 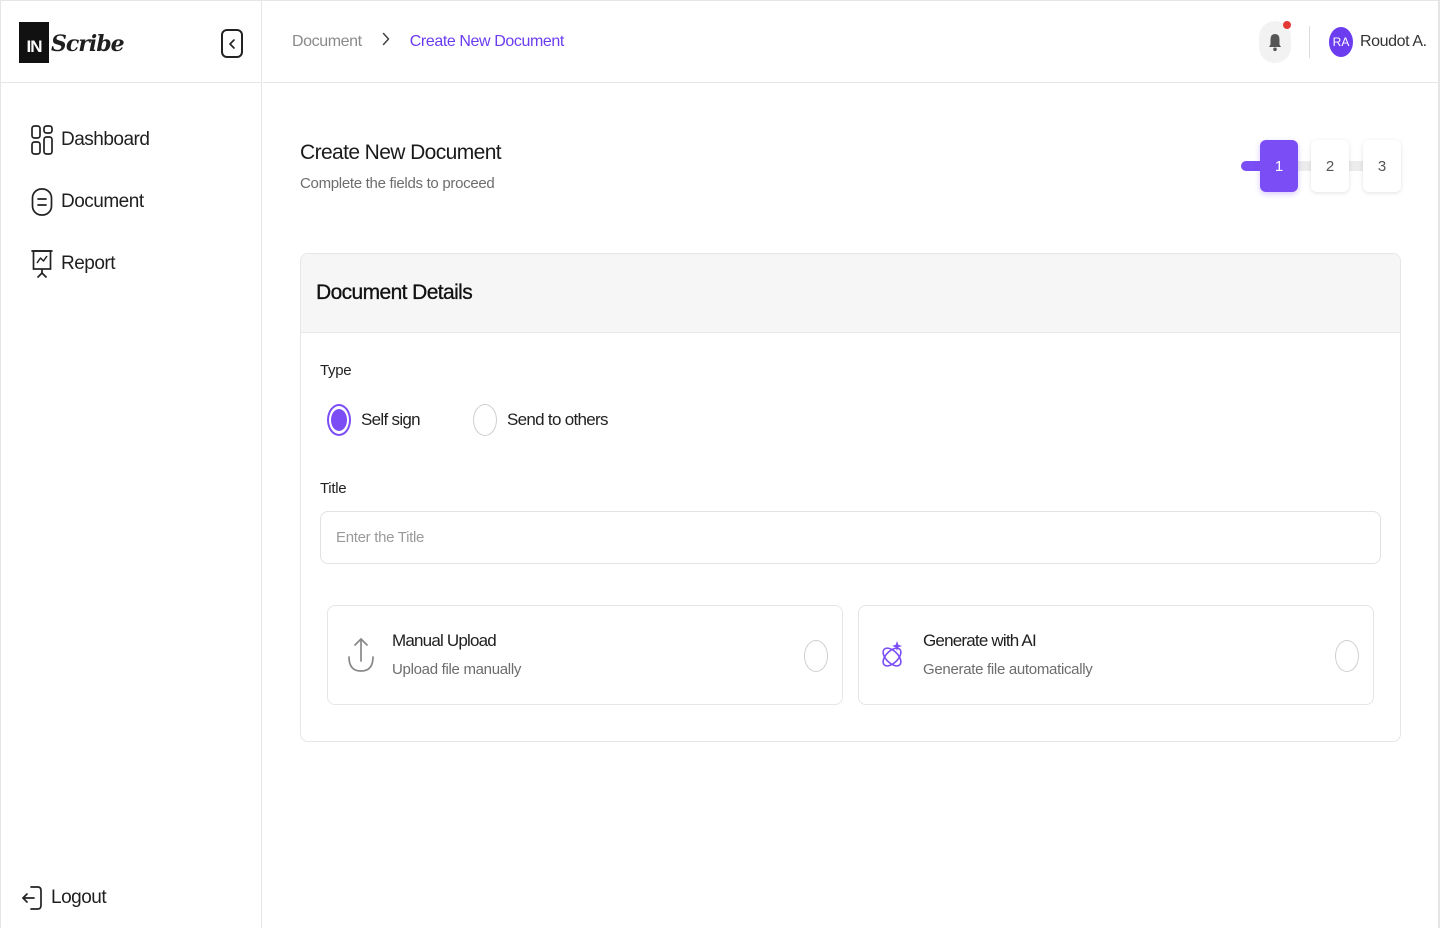 What do you see at coordinates (487, 41) in the screenshot?
I see `breadcrumb-item-current: Create New Document` at bounding box center [487, 41].